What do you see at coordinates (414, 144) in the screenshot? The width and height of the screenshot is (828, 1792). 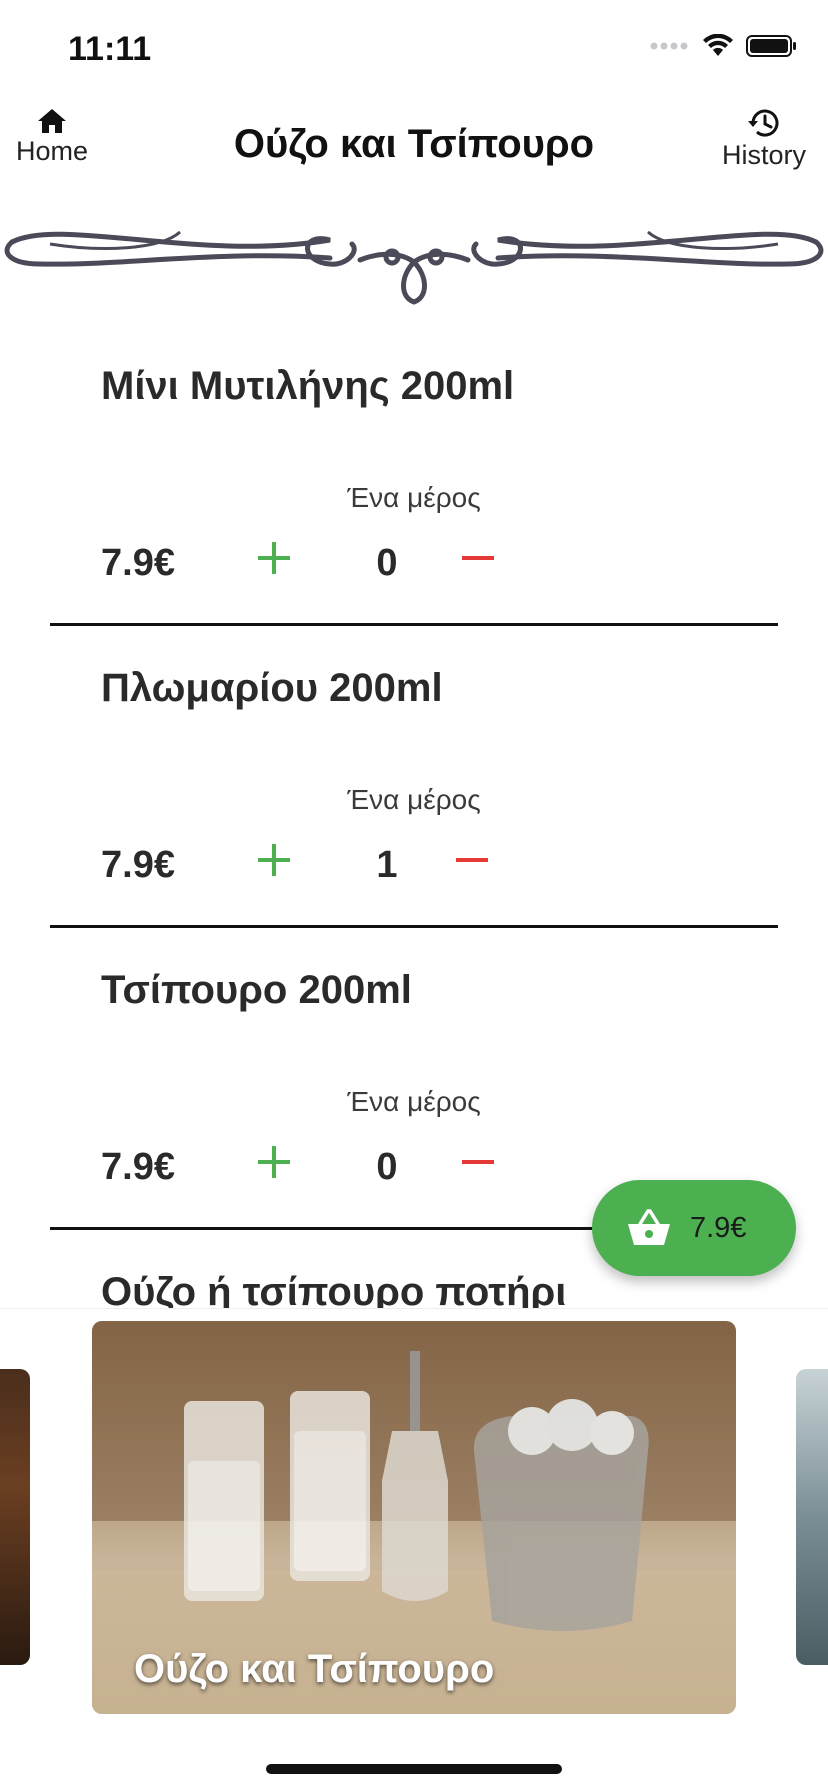 I see `page-title: Ούζο και Τσίπουρο` at bounding box center [414, 144].